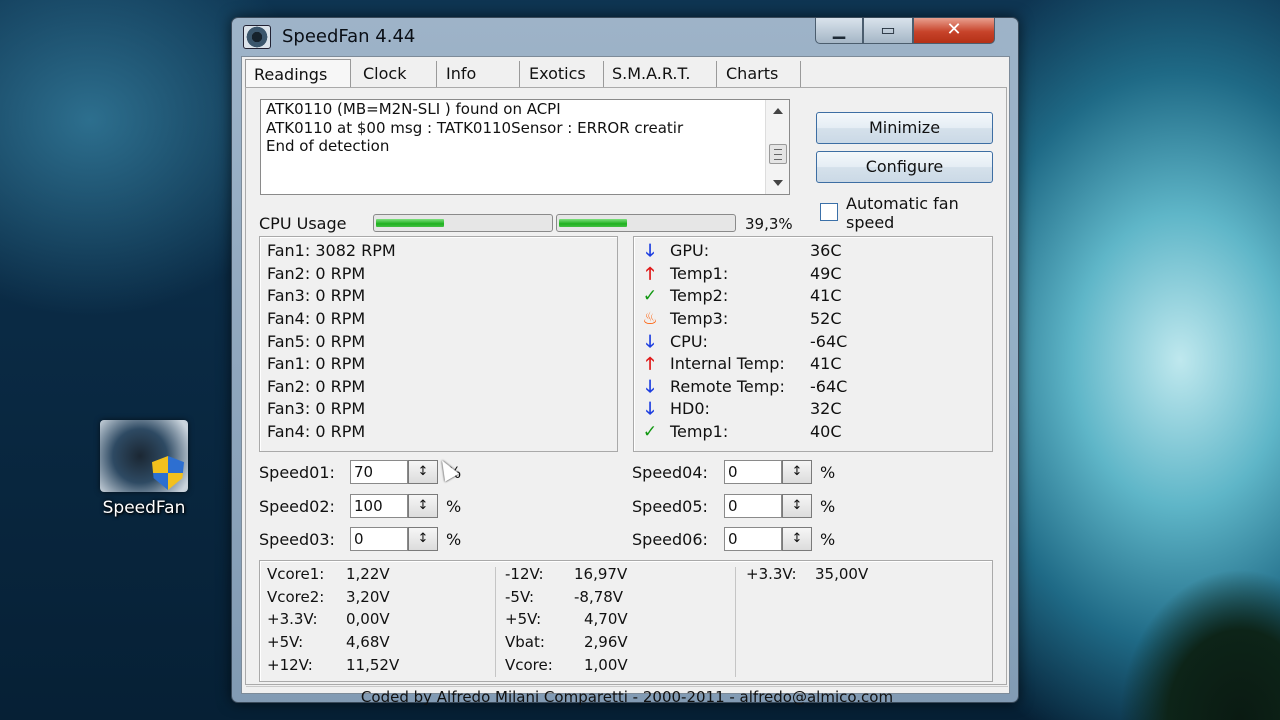 Image resolution: width=1280 pixels, height=720 pixels. Describe the element at coordinates (690, 250) in the screenshot. I see `temp-name: GPU:` at that location.